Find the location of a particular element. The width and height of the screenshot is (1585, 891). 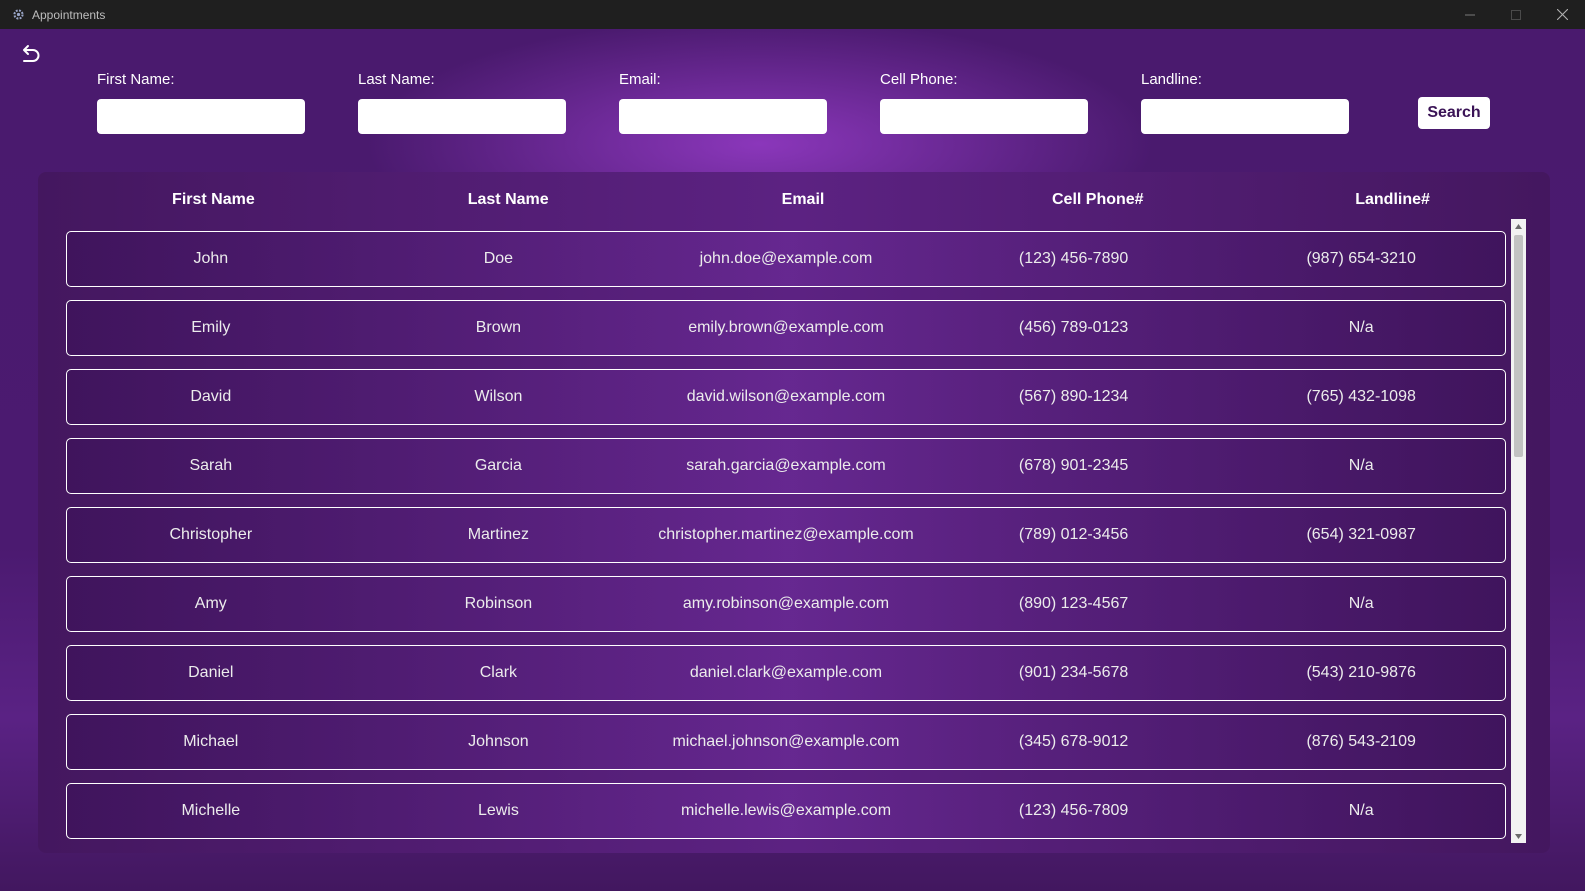

first-name-label: First Name: is located at coordinates (136, 79).